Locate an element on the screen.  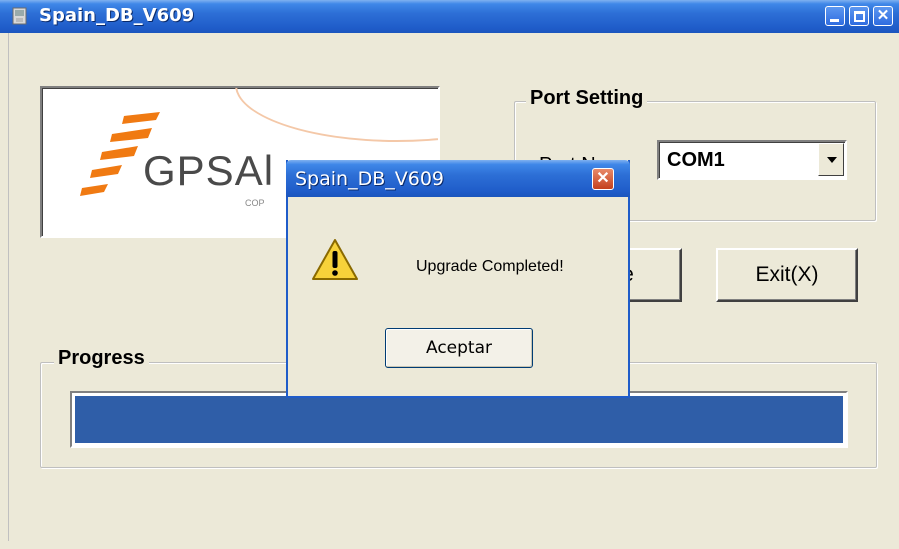
app-icon is located at coordinates (19, 16).